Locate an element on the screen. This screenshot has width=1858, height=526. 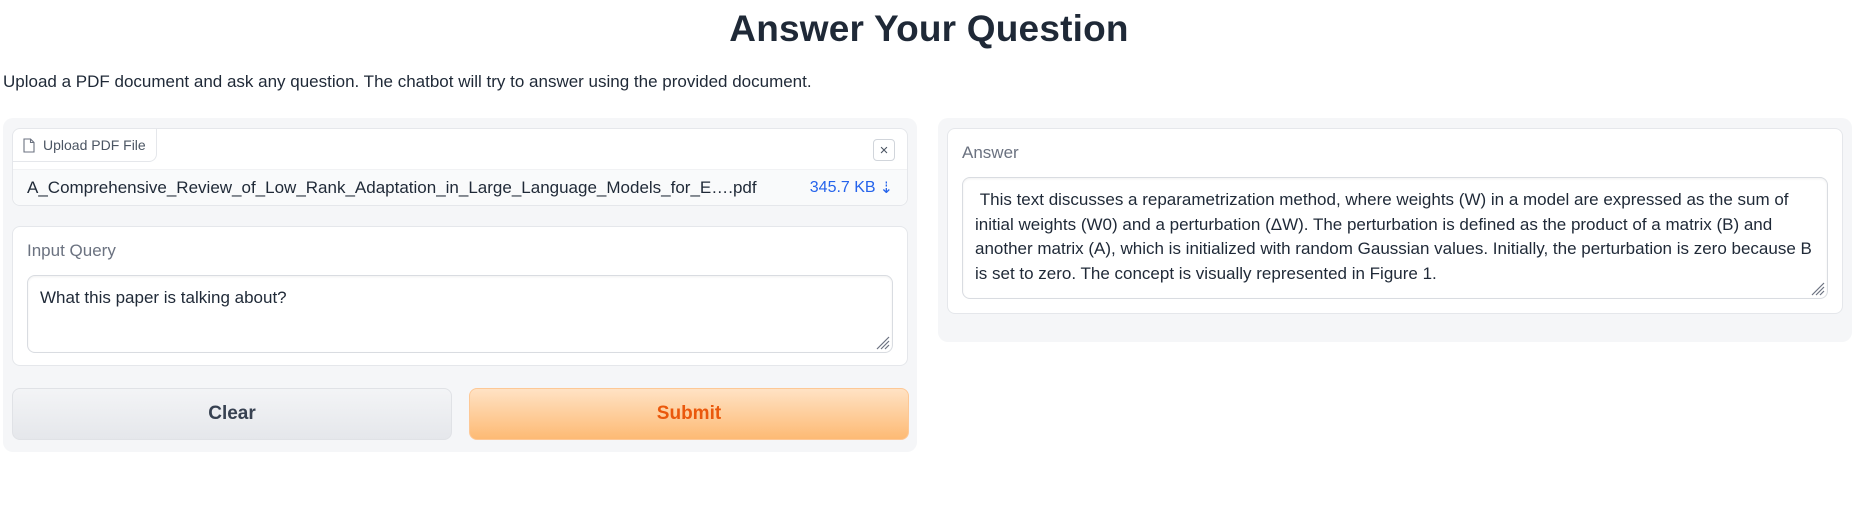
page-title: Answer Your Question is located at coordinates (929, 28).